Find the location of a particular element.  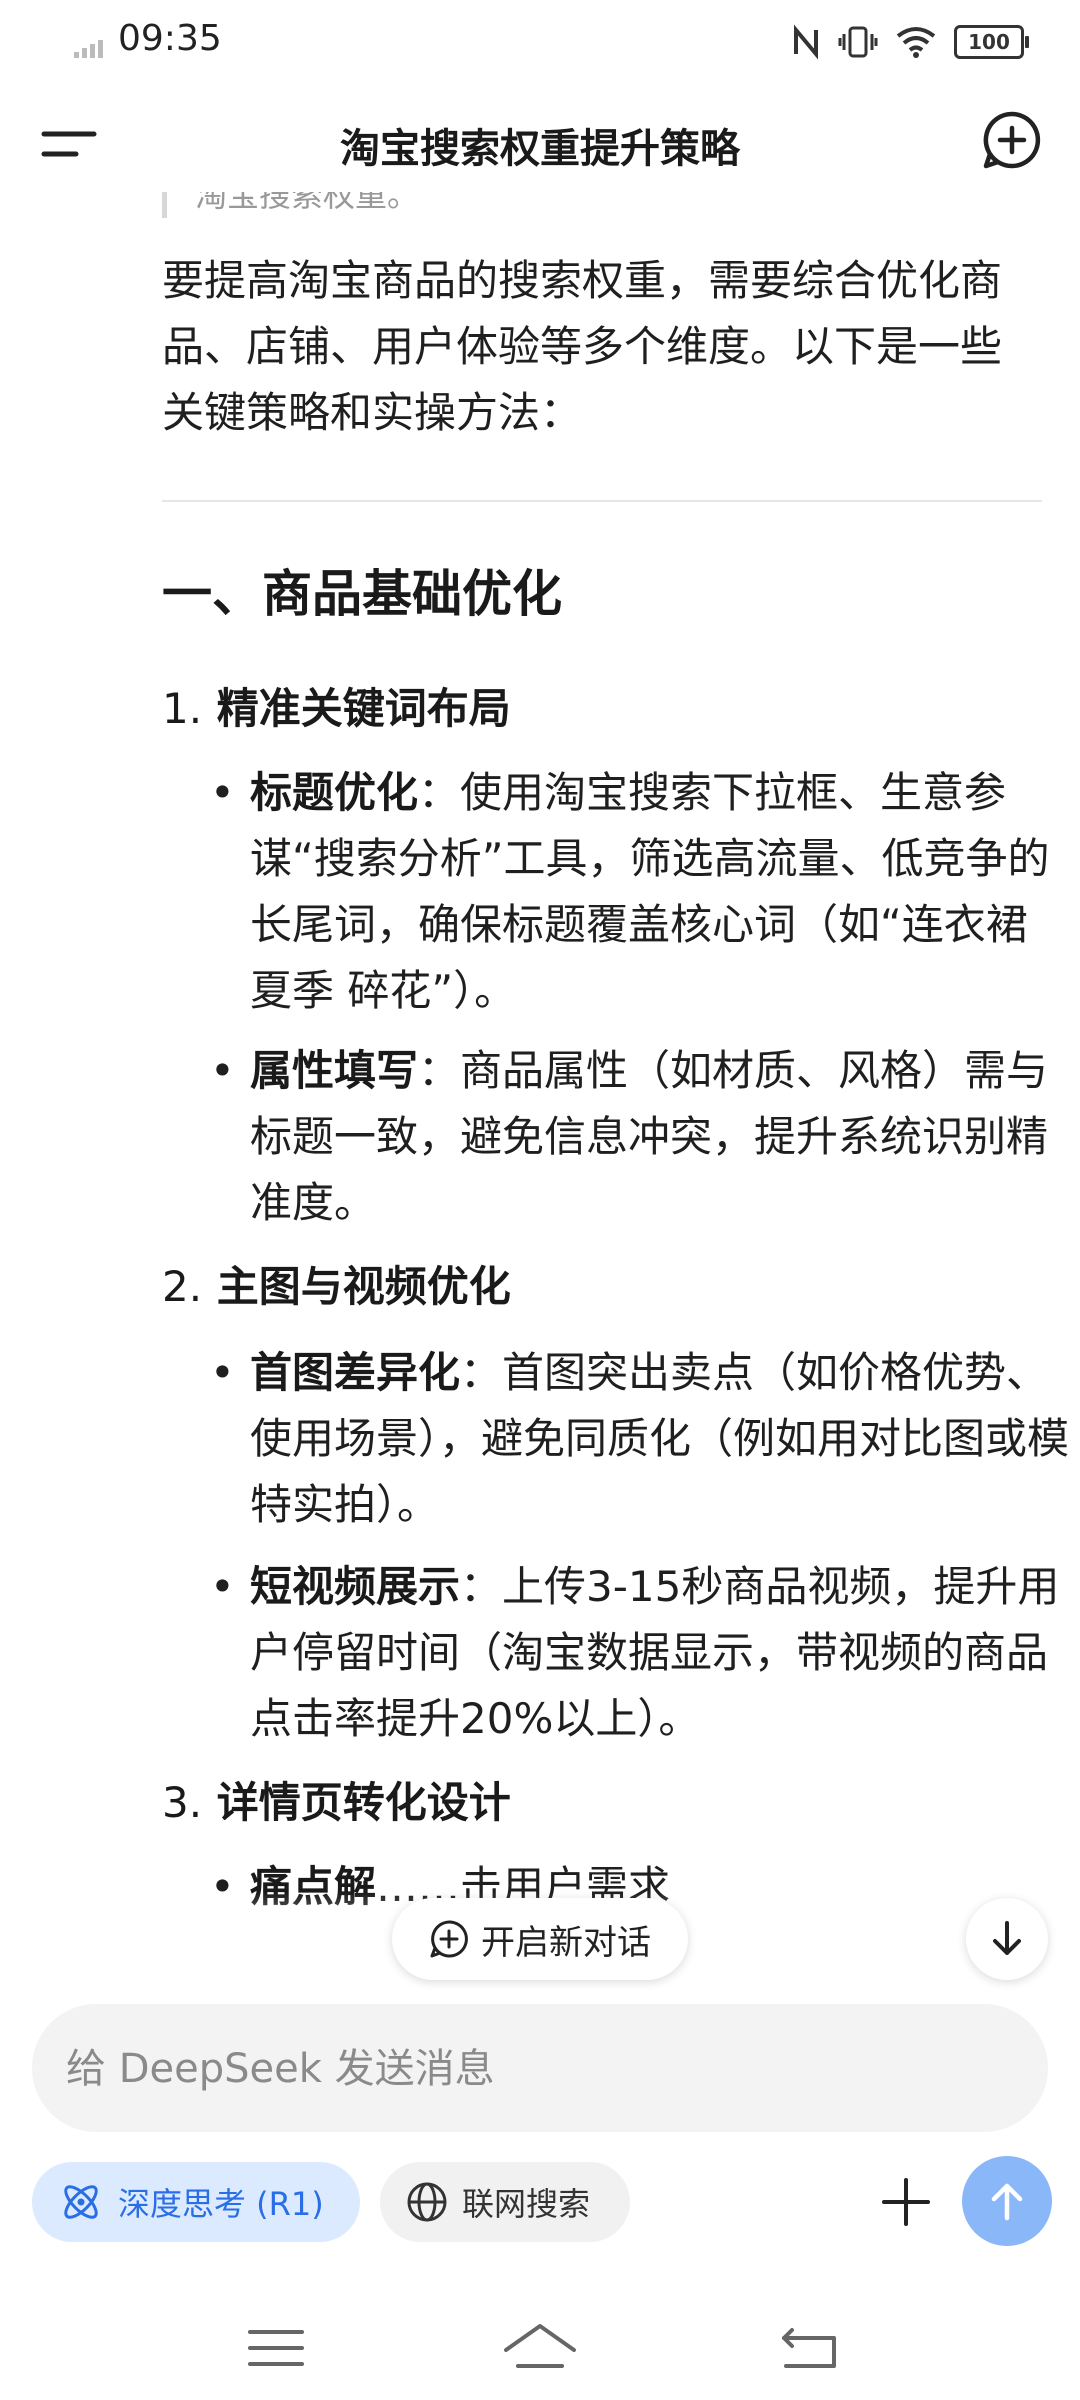

signal-icon is located at coordinates (88, 49).